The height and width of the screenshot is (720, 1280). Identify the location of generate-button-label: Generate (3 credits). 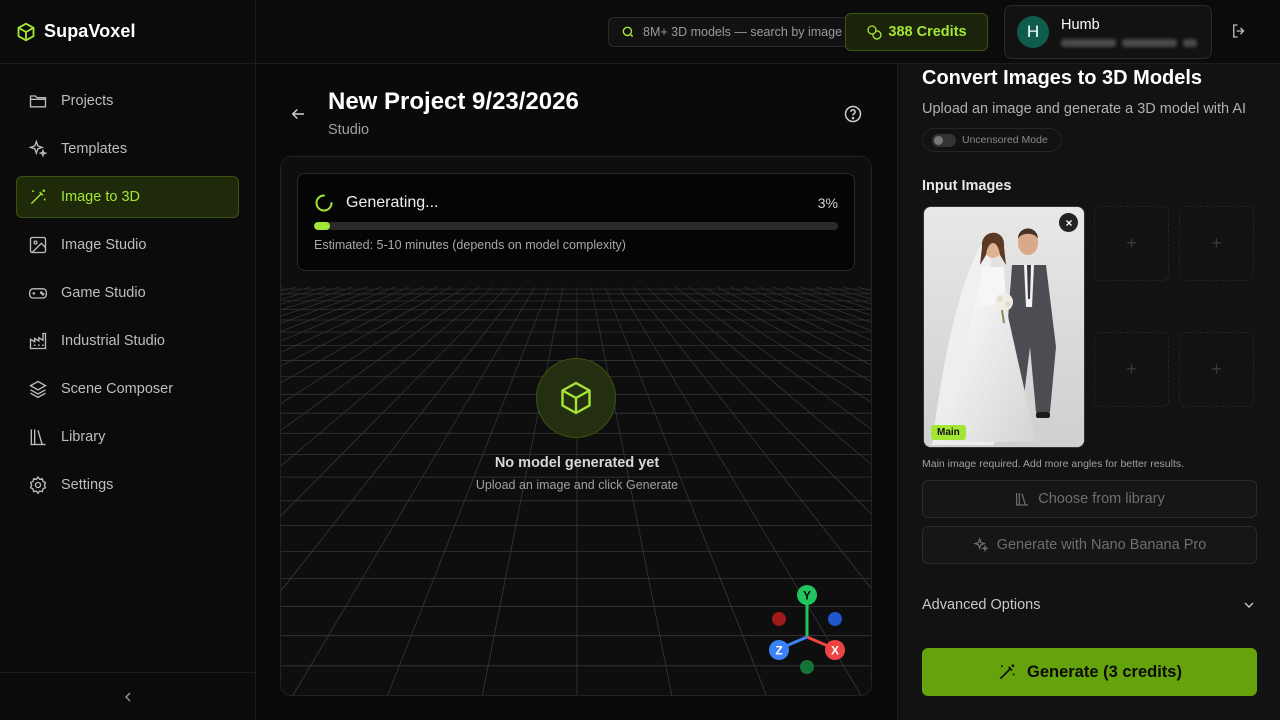
(1104, 671).